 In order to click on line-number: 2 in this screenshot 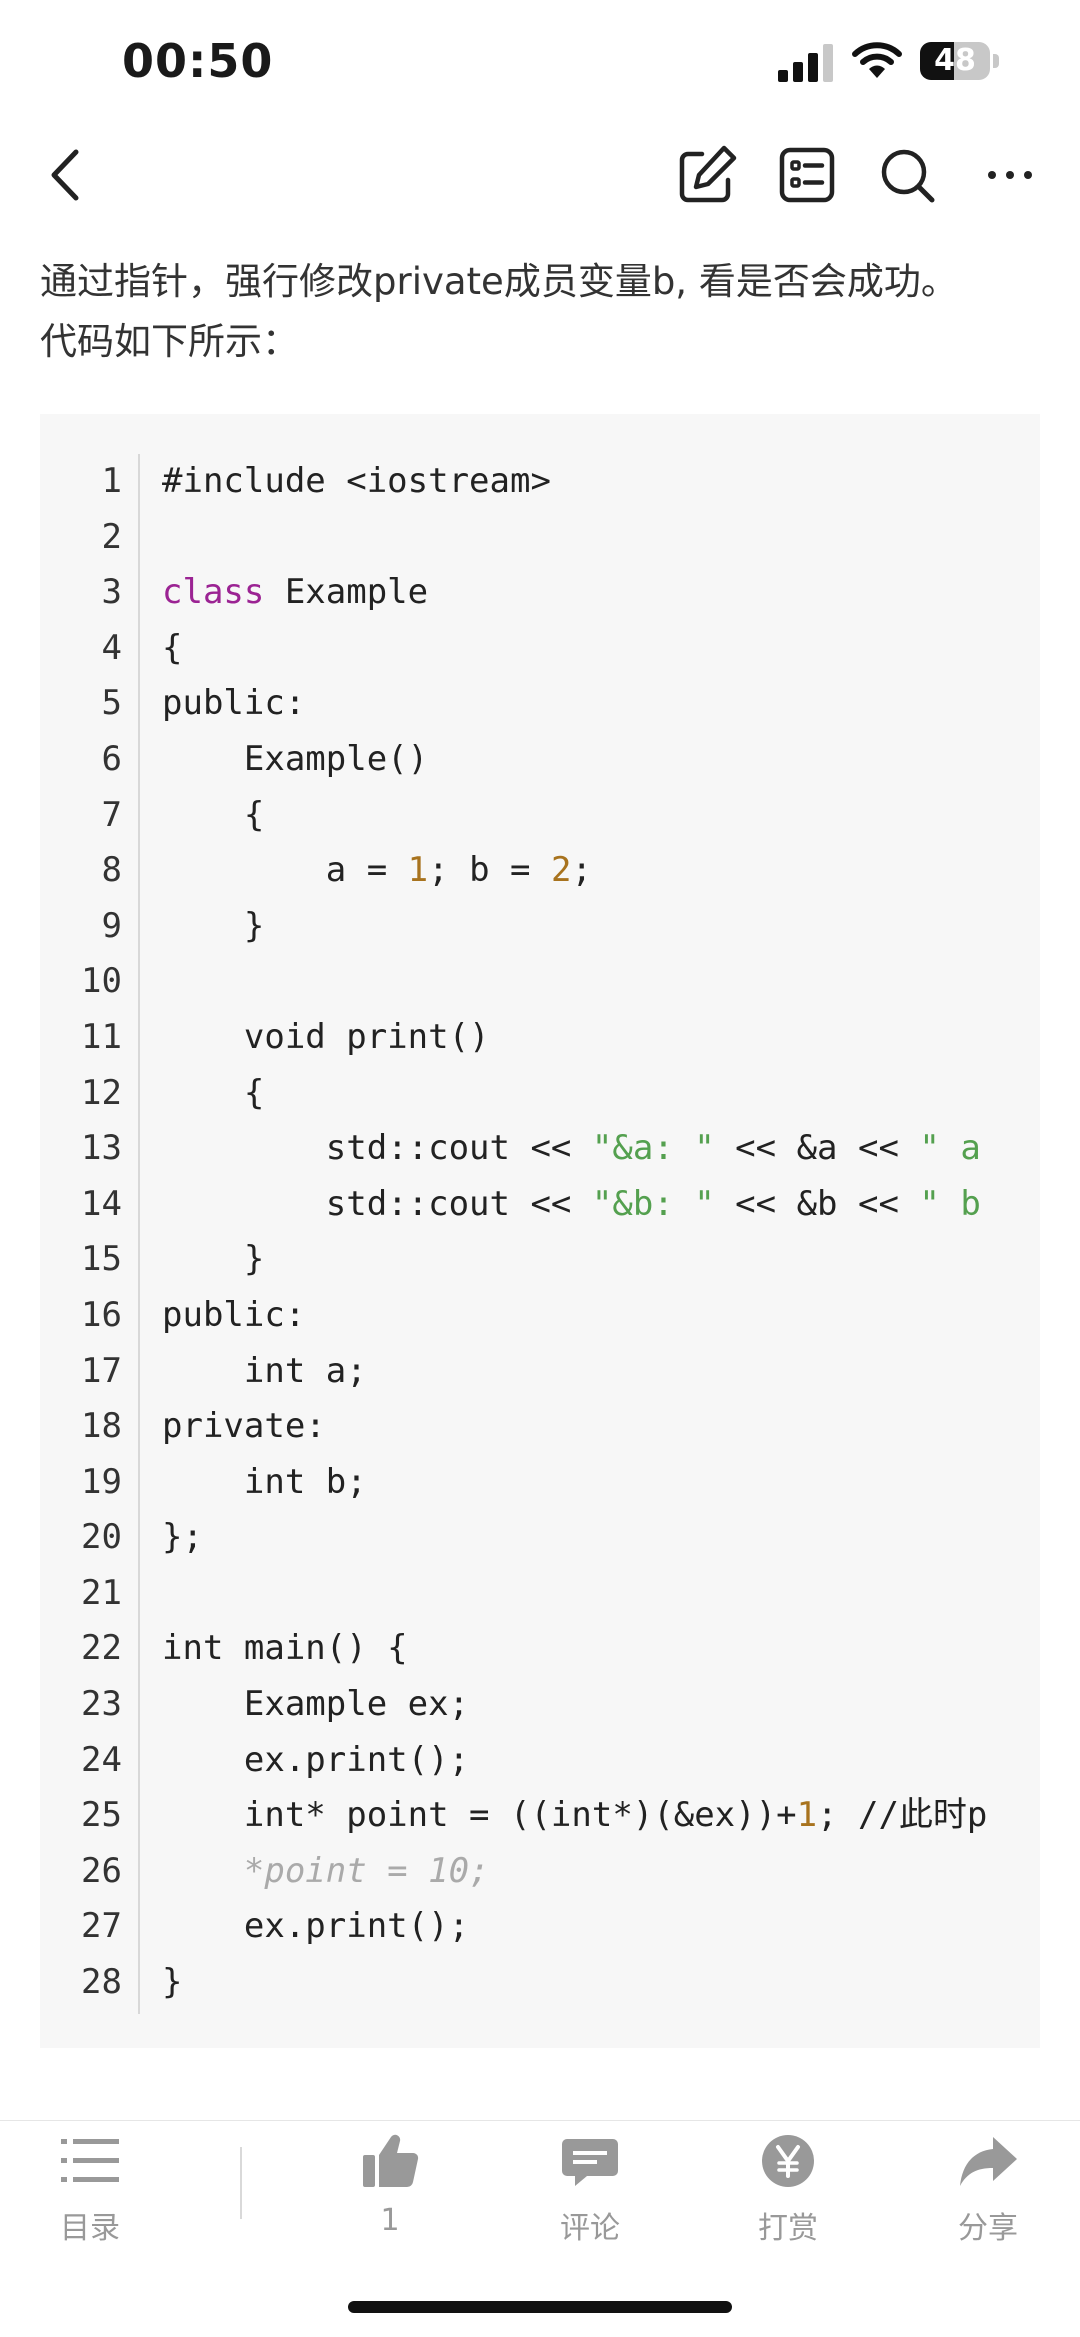, I will do `click(111, 536)`.